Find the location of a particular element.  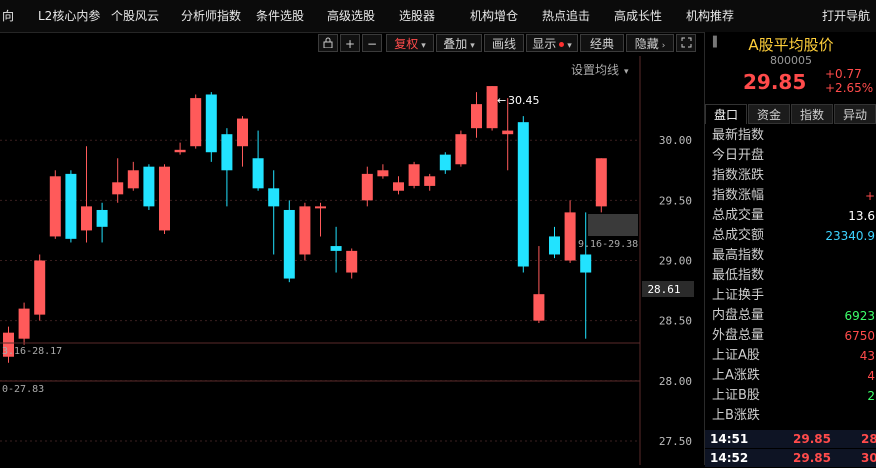

chart-toolbar: + − 复权 ▾ 叠加 ▾ 画线 显示 ▾ 经典 隐藏 › is located at coordinates (505, 43).